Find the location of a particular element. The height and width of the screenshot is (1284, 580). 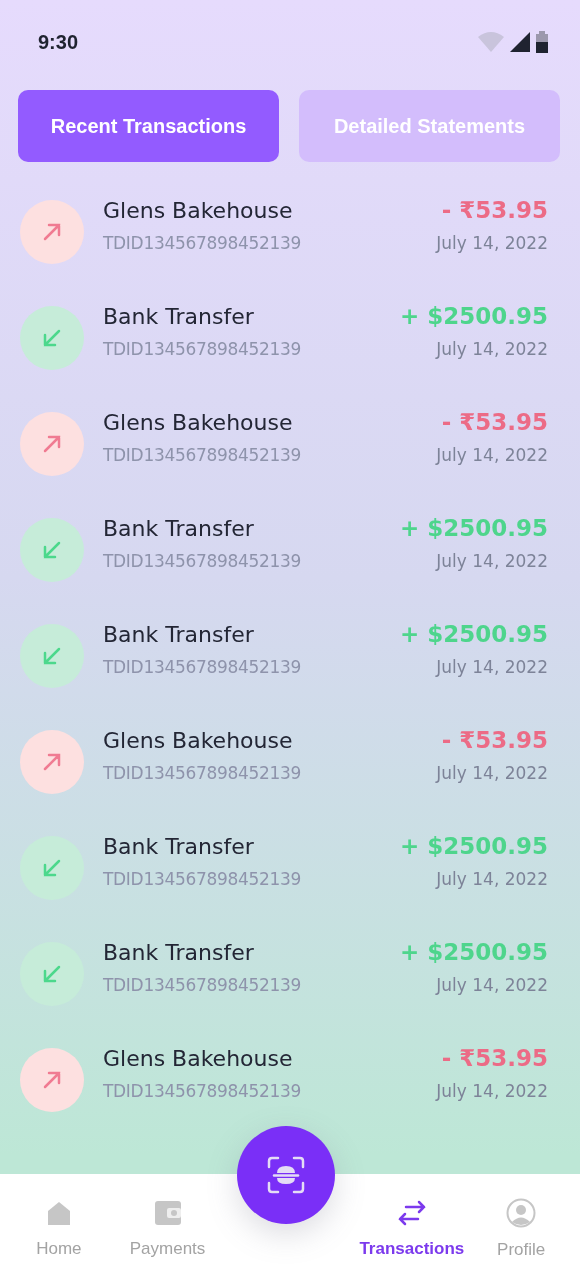

scan-icon is located at coordinates (286, 1175).